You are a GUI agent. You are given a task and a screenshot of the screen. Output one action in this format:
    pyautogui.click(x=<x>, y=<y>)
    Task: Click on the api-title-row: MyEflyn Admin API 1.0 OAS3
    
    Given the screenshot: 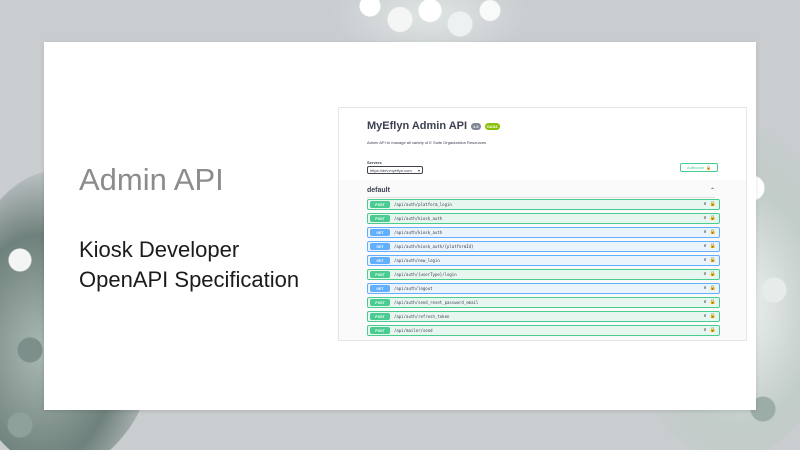 What is the action you would take?
    pyautogui.click(x=433, y=126)
    